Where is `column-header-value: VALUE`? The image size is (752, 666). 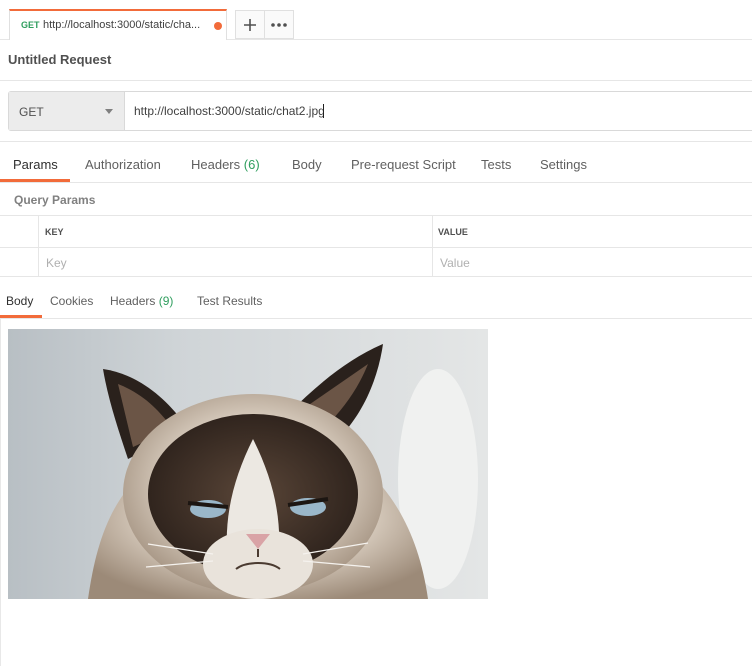
column-header-value: VALUE is located at coordinates (453, 232).